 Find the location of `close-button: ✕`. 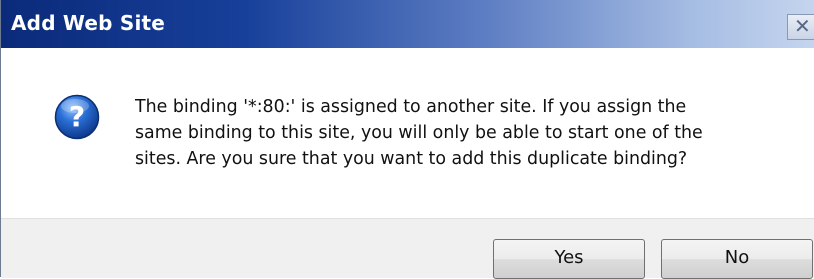

close-button: ✕ is located at coordinates (800, 27).